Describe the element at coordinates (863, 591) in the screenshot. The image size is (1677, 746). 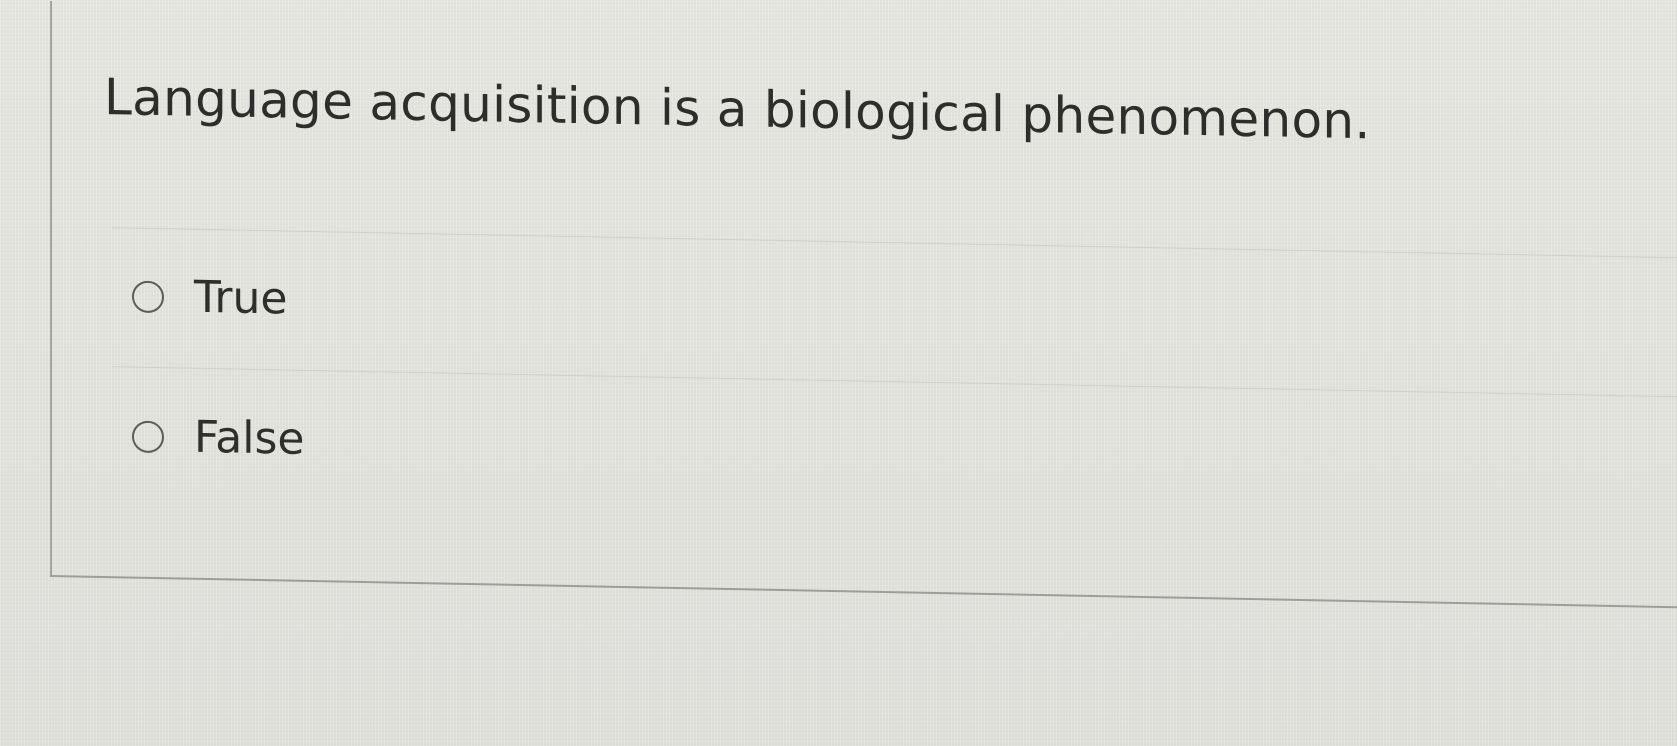
I see `card-bottom-border` at that location.